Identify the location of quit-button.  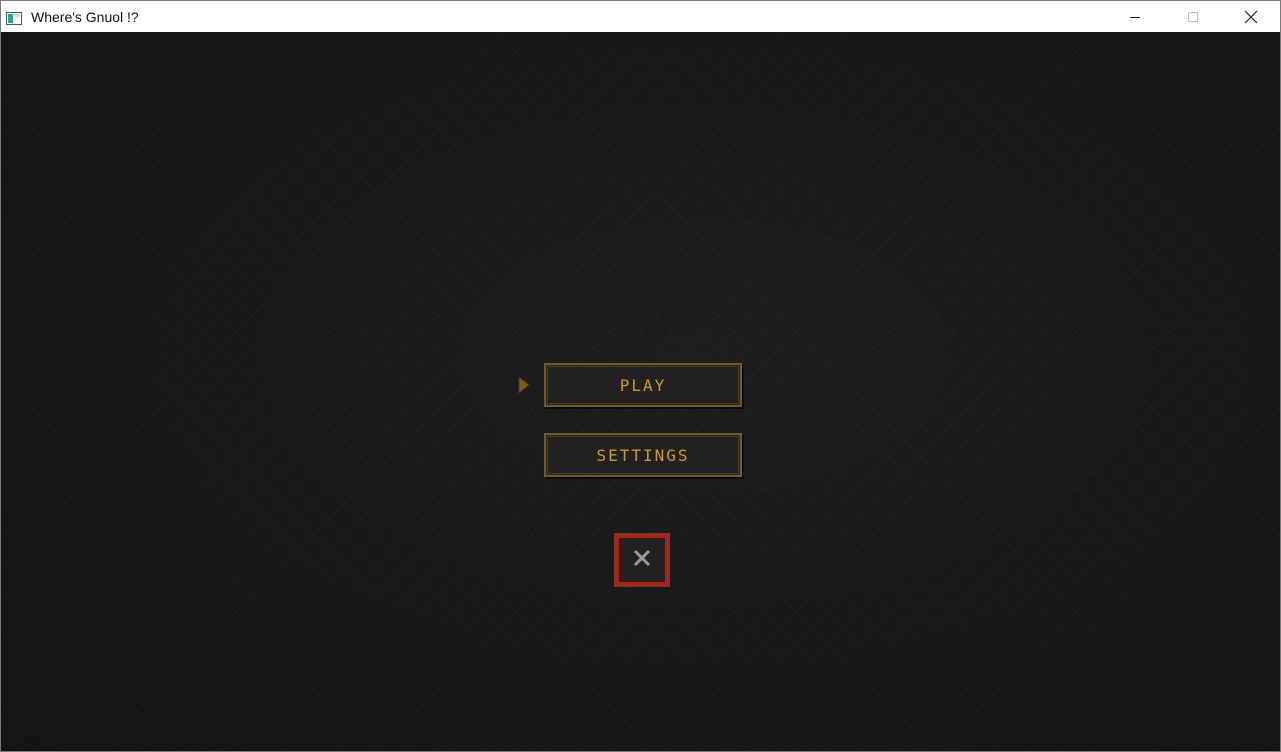
(642, 560).